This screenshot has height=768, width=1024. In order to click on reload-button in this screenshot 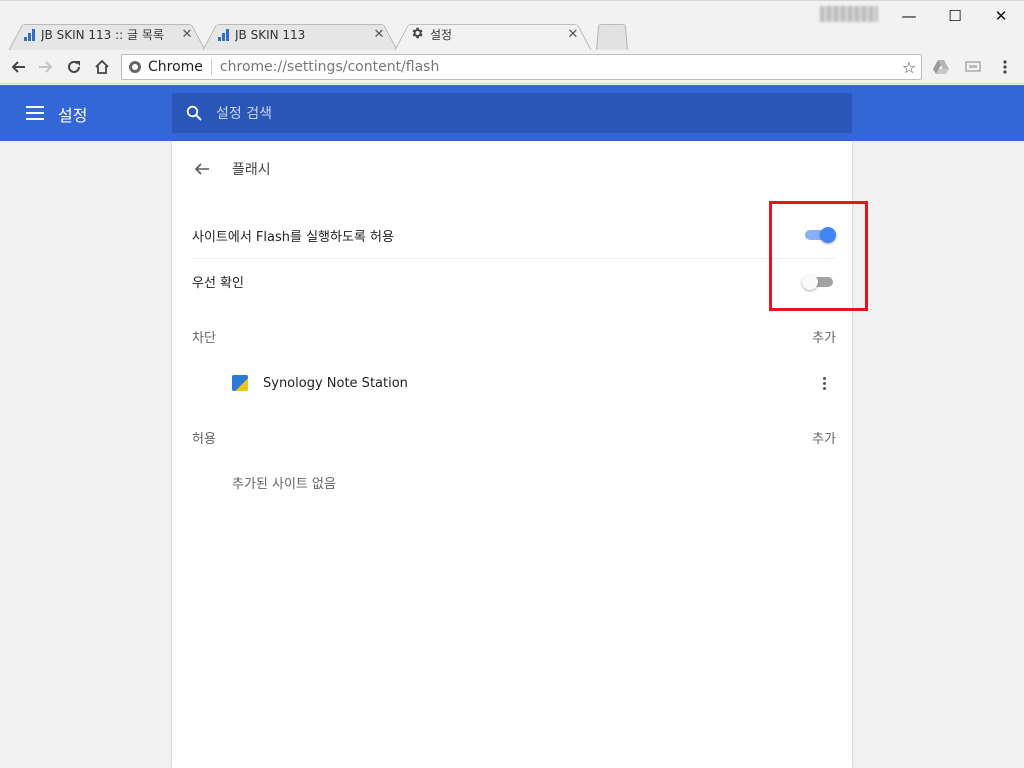, I will do `click(74, 67)`.